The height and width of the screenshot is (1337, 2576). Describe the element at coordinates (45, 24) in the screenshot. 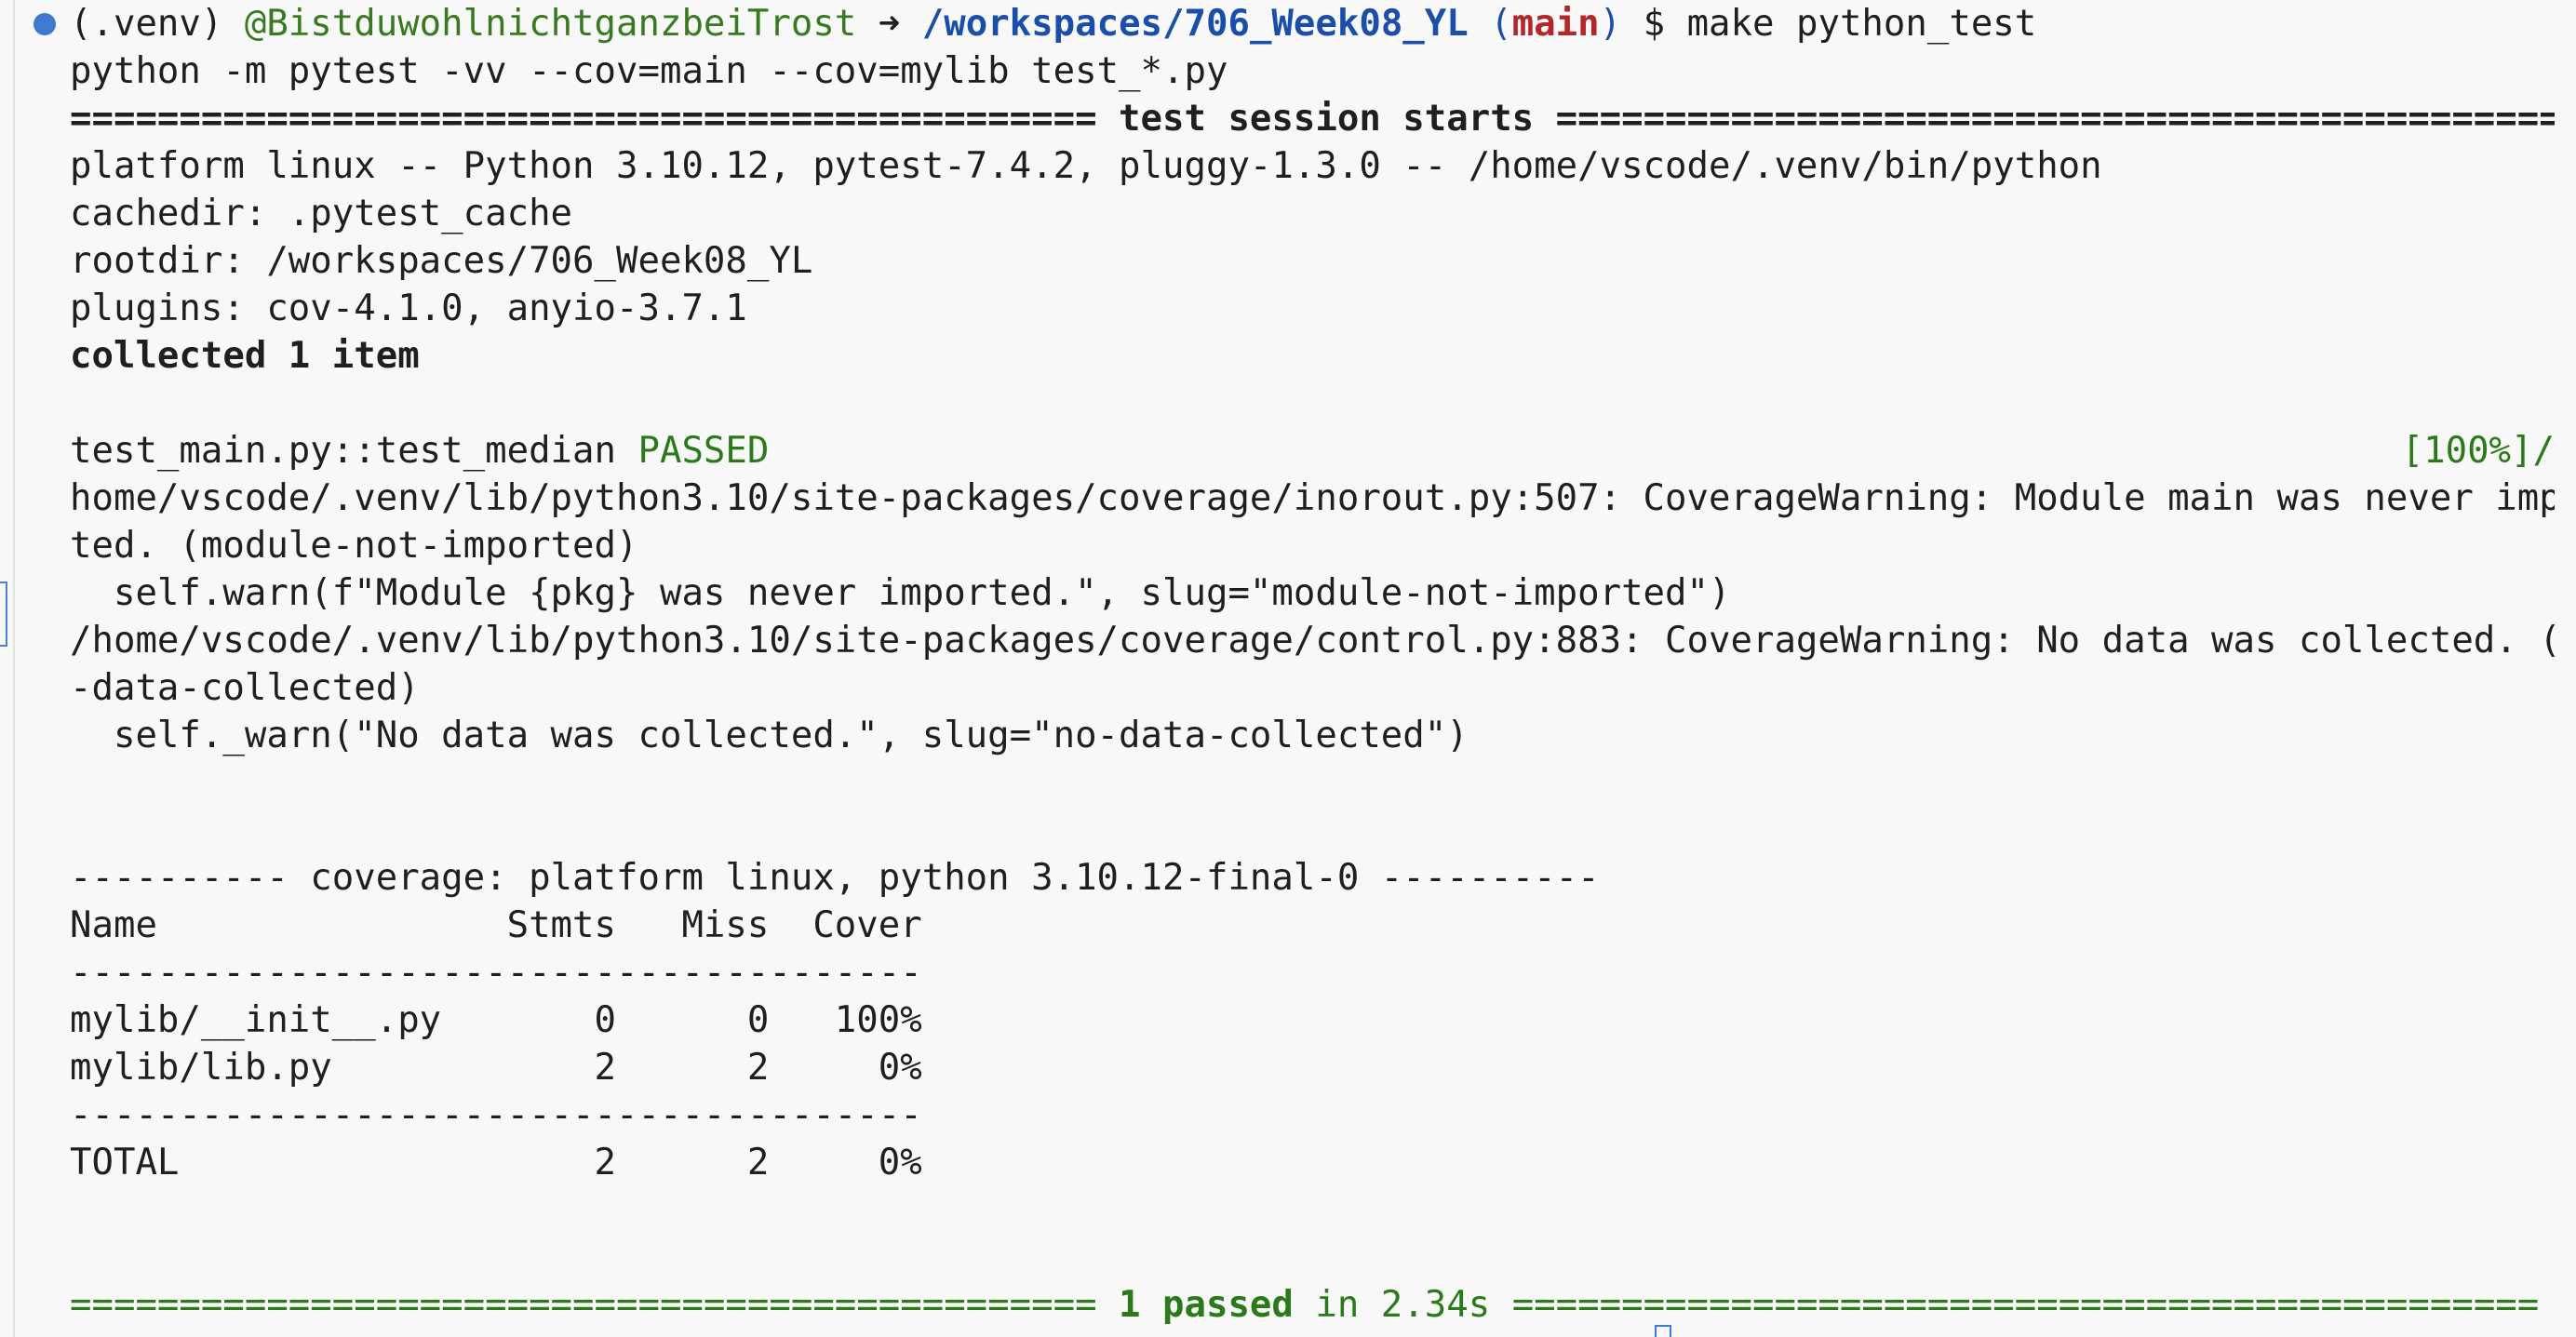

I see `command-status-dot-icon` at that location.